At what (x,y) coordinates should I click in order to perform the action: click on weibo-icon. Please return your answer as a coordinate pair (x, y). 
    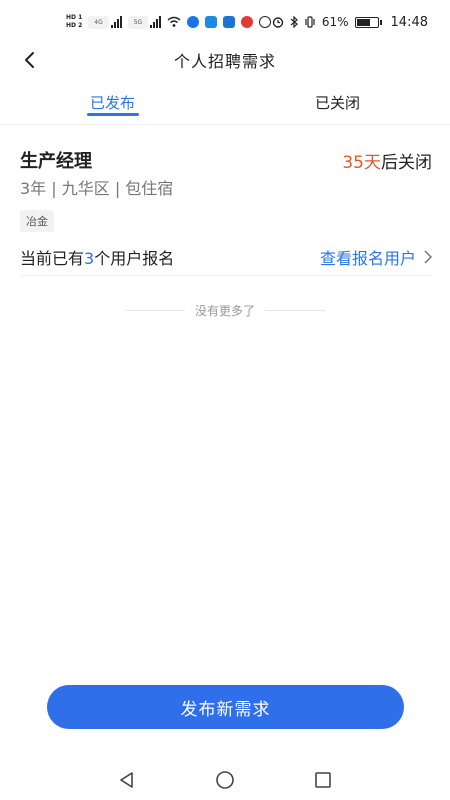
    Looking at the image, I should click on (247, 22).